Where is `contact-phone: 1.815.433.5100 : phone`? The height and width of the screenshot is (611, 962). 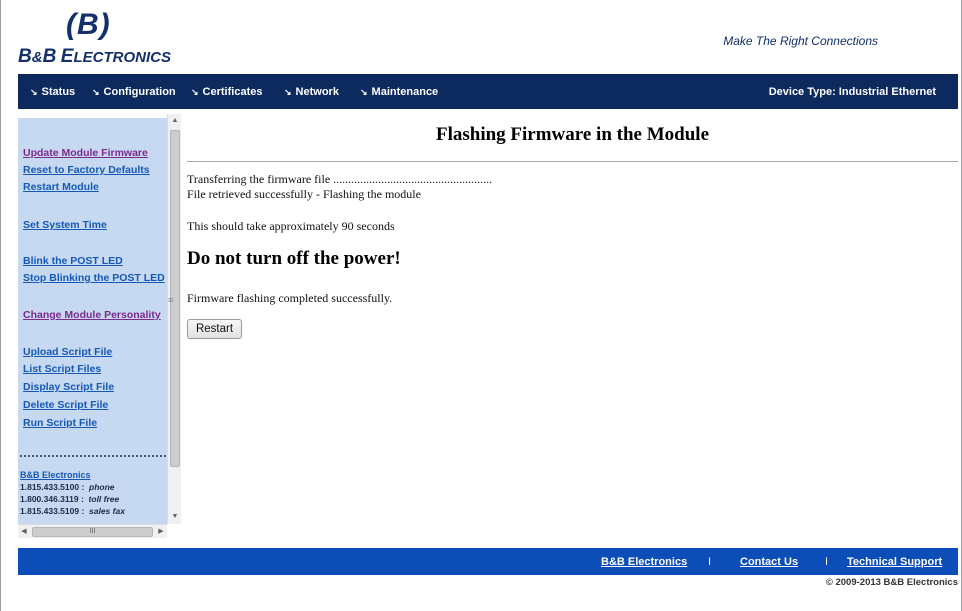 contact-phone: 1.815.433.5100 : phone is located at coordinates (67, 487).